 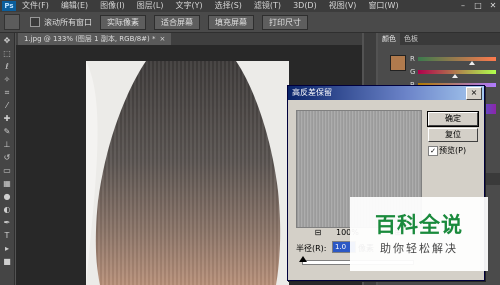 What do you see at coordinates (7, 106) in the screenshot?
I see `eyedropper-tool-icon: ⁄` at bounding box center [7, 106].